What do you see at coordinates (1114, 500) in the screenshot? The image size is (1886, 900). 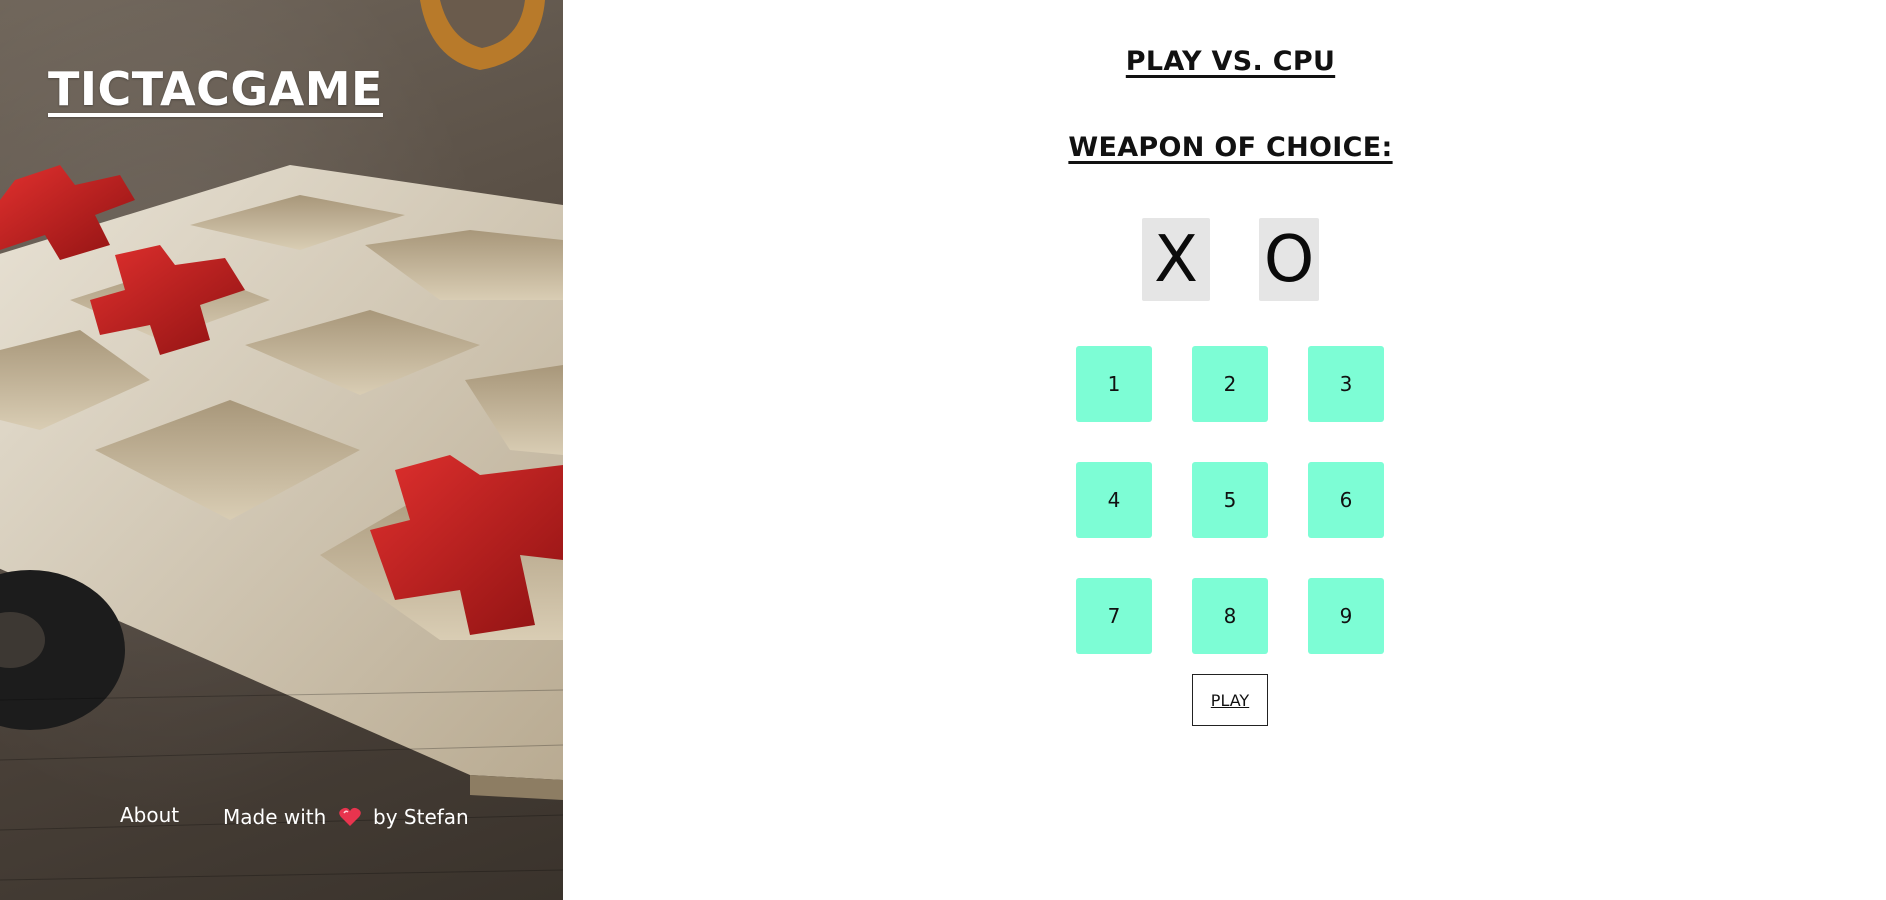 I see `board-cell-4: 4` at bounding box center [1114, 500].